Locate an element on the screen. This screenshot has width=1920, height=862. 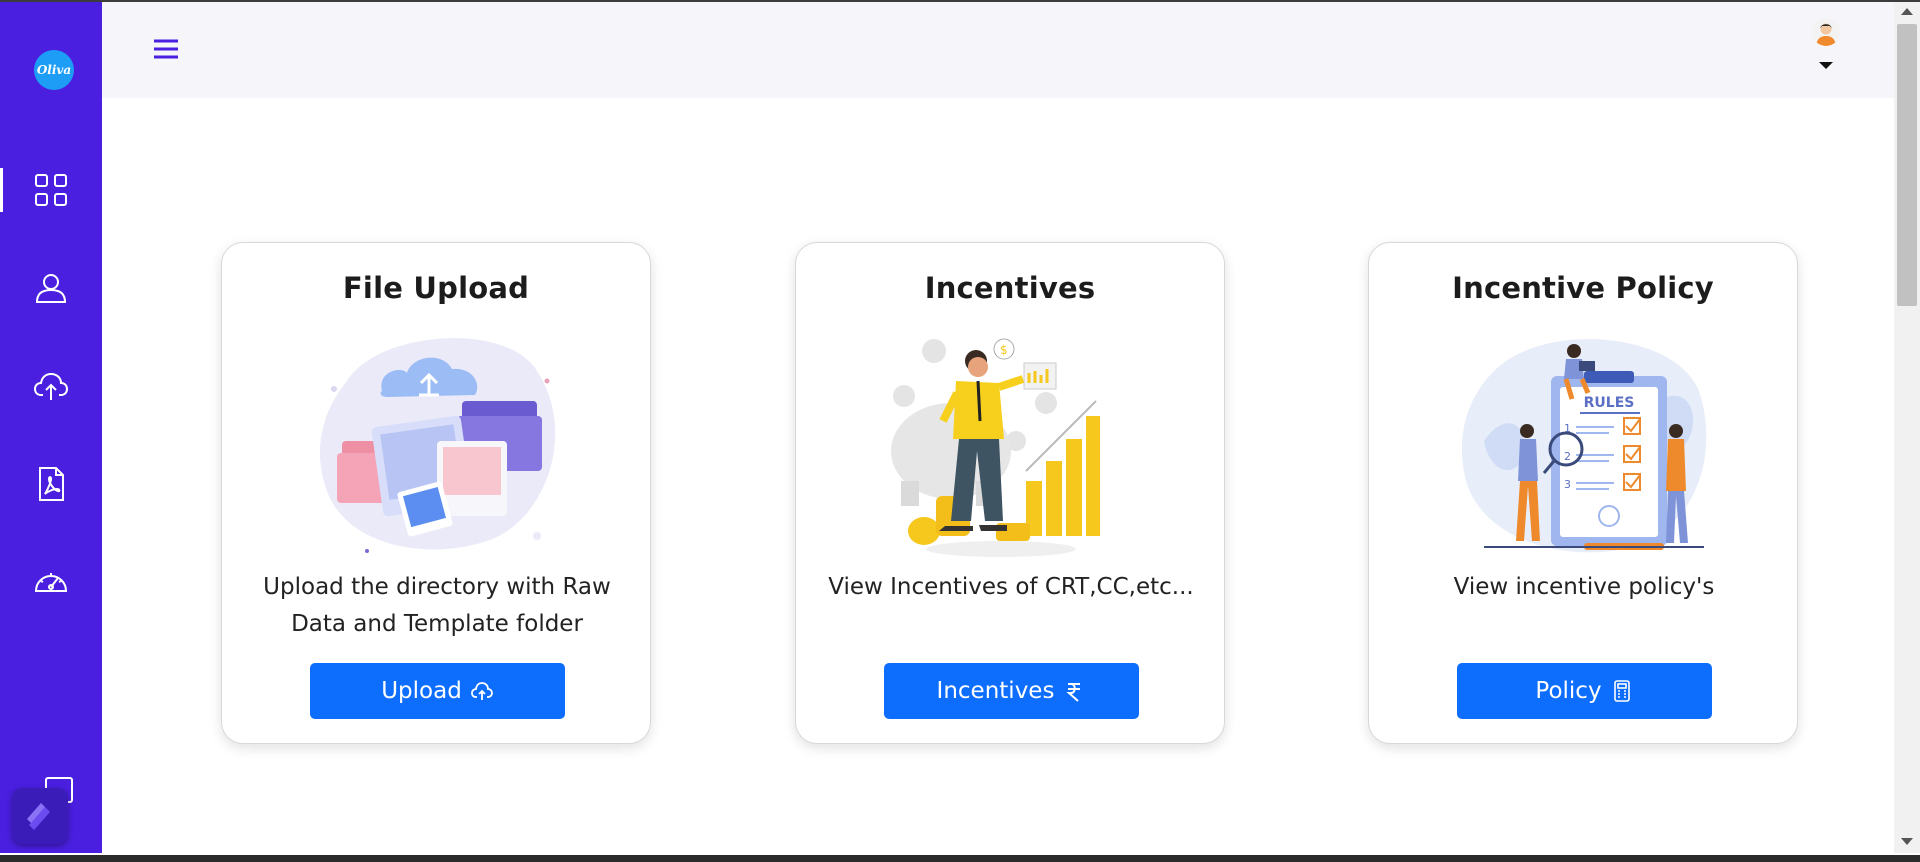
upload-button-label: Upload is located at coordinates (421, 691).